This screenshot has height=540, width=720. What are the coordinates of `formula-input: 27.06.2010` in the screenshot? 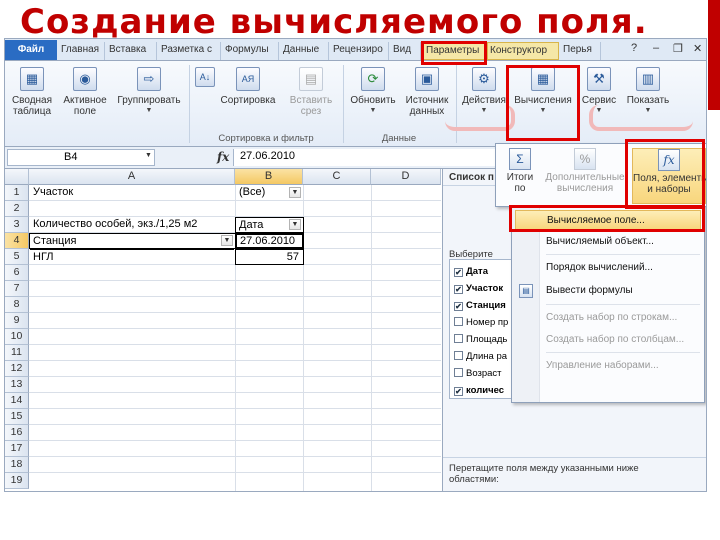 It's located at (364, 157).